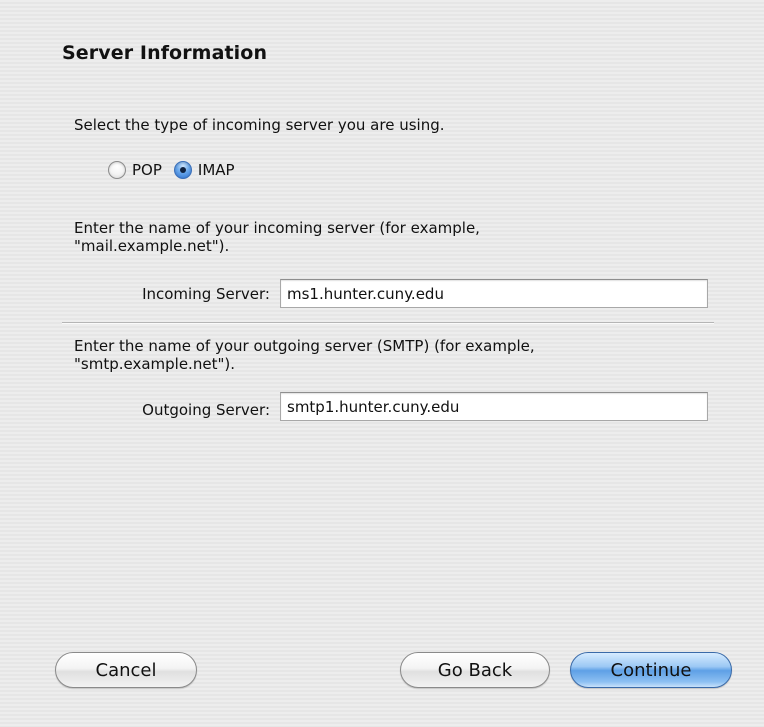 This screenshot has height=727, width=764. What do you see at coordinates (216, 170) in the screenshot?
I see `radio-imap-label: IMAP` at bounding box center [216, 170].